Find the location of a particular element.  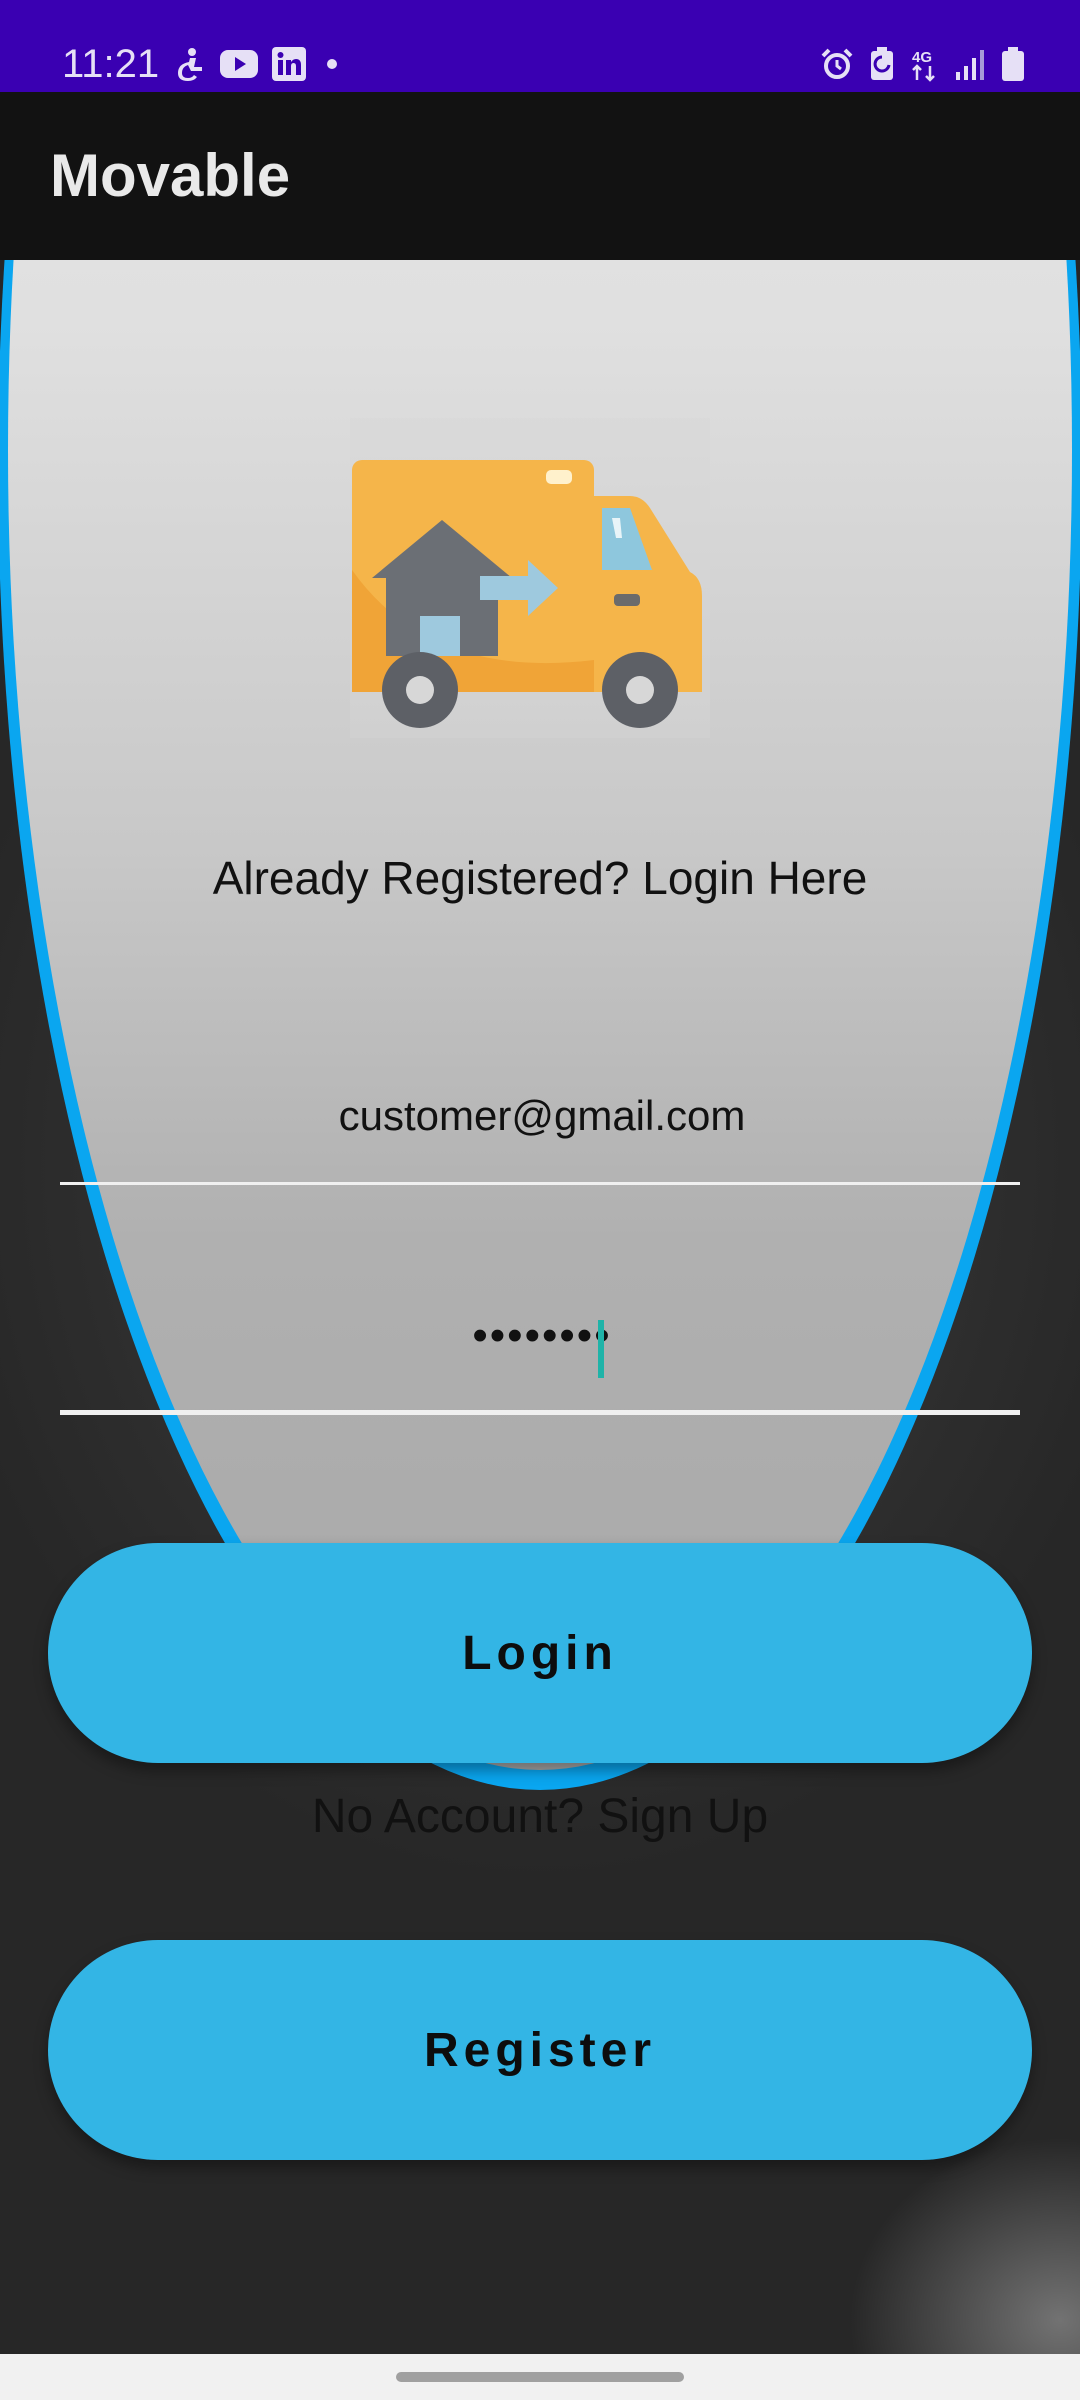

app-title: Movable is located at coordinates (170, 175).